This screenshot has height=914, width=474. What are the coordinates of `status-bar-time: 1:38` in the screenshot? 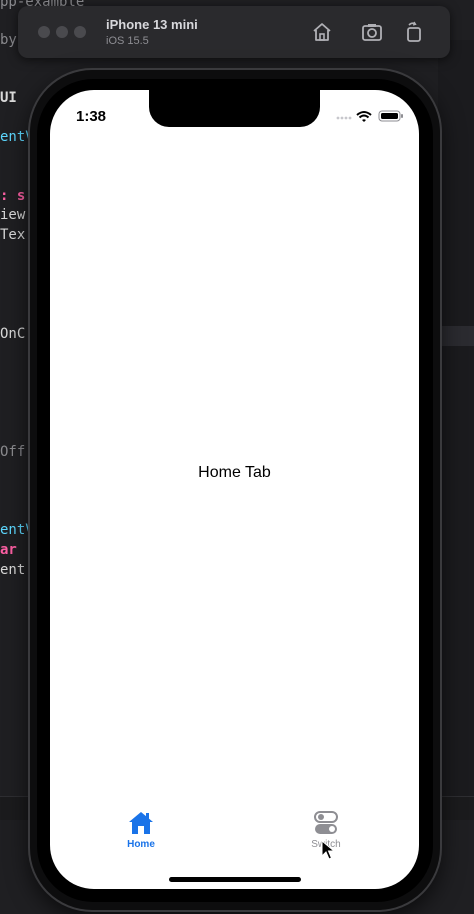 It's located at (91, 116).